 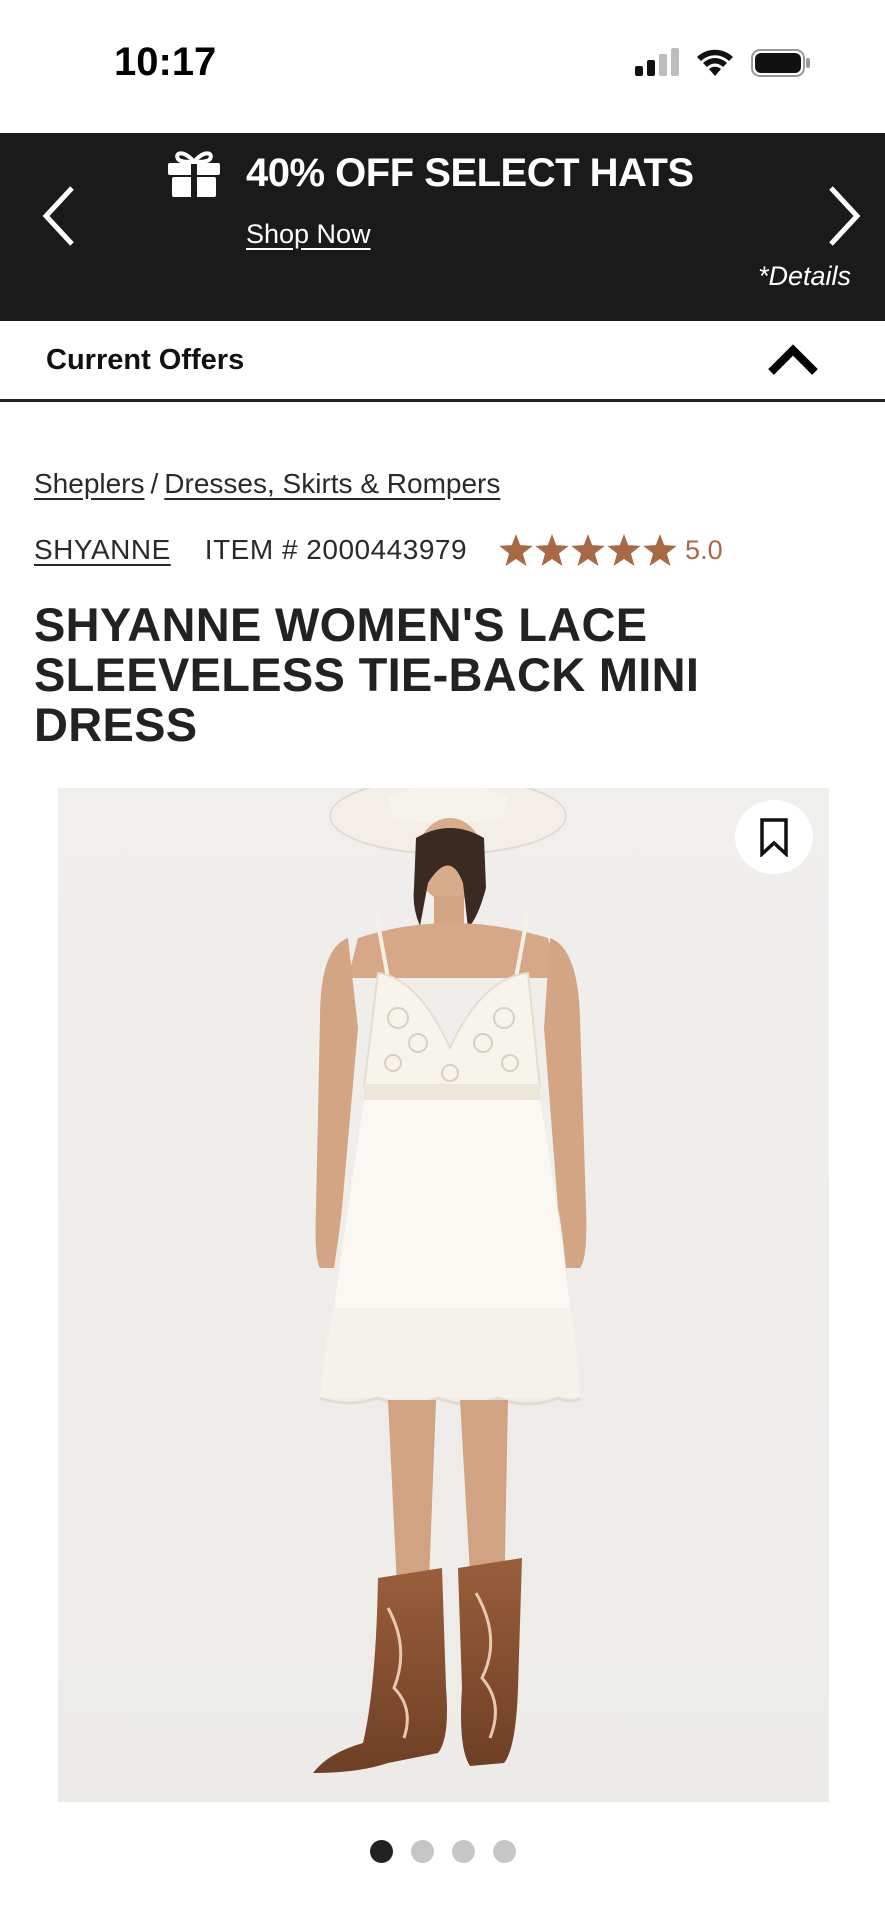 I want to click on rating-stars, so click(x=588, y=550).